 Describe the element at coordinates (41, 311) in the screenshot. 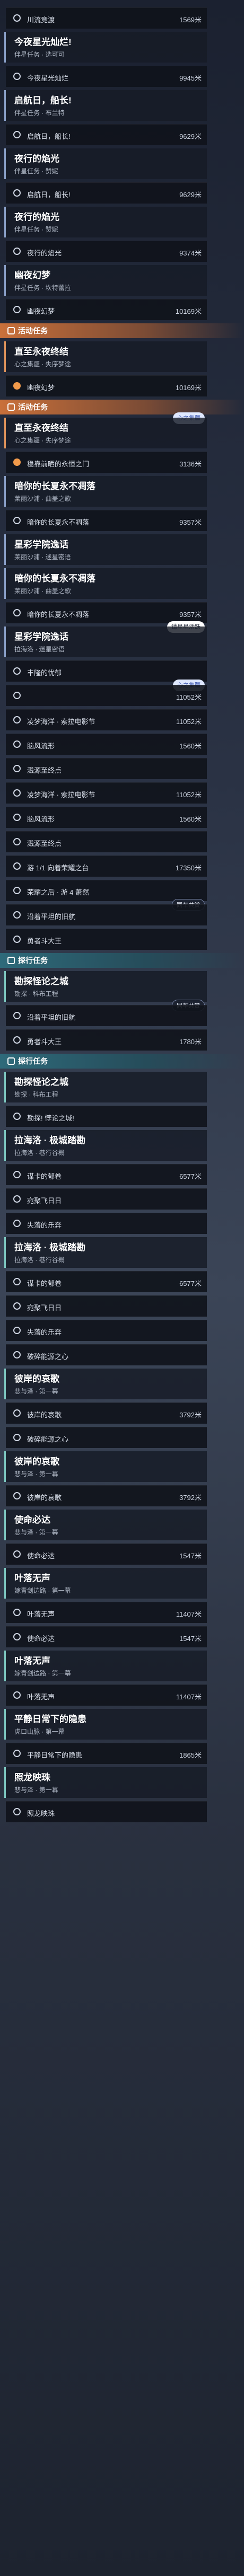

I see `objective-label: 幽夜幻梦` at that location.